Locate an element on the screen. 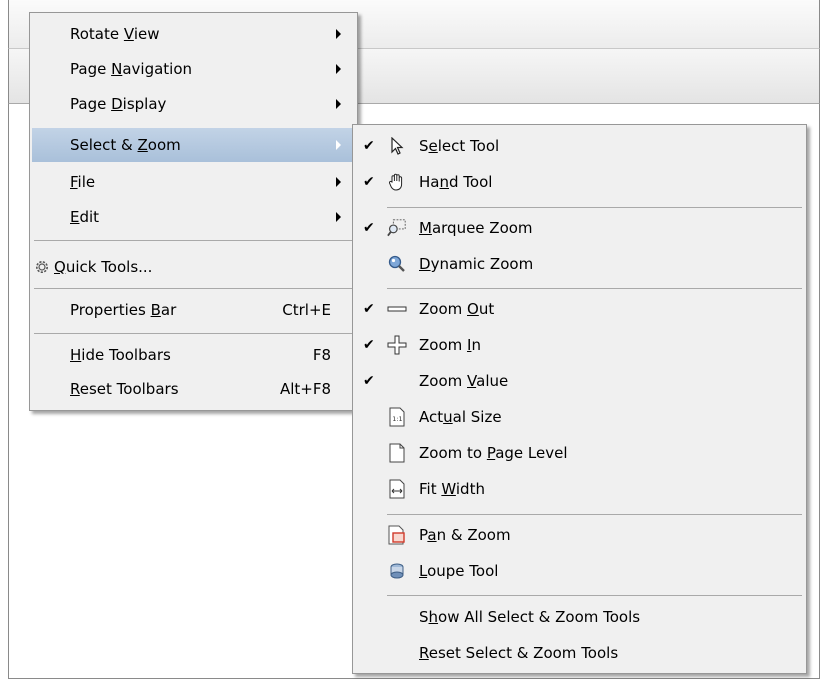 The image size is (821, 679). menu-item-hide-toolbars: Hide Toolbars F8 is located at coordinates (193, 355).